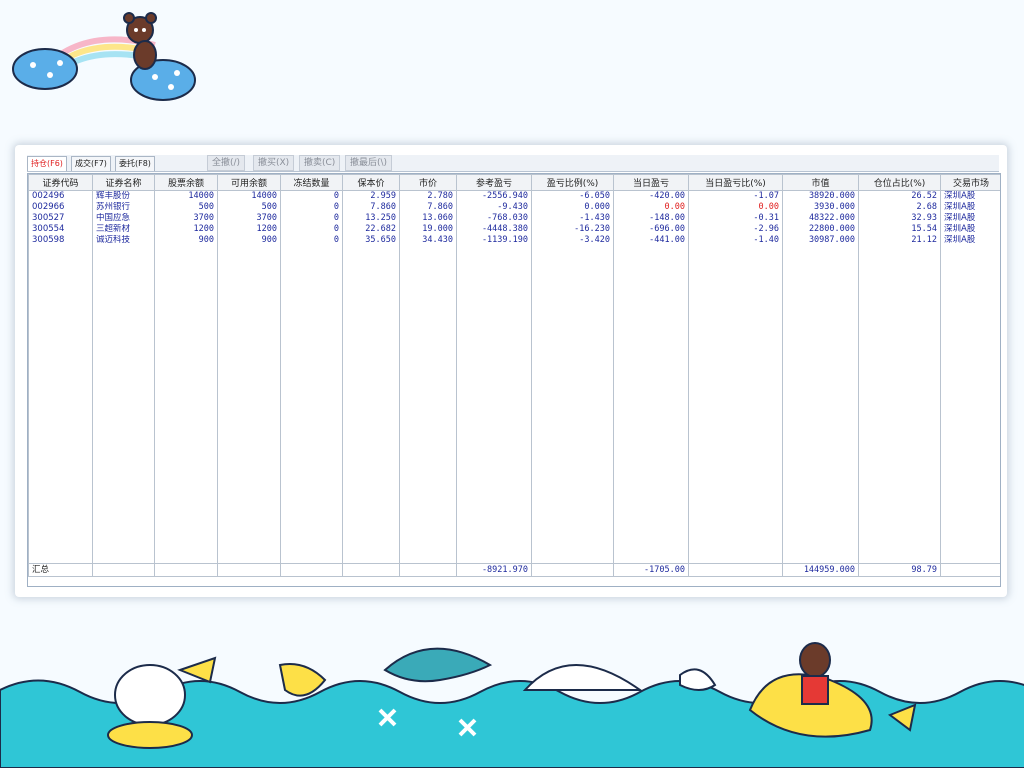 This screenshot has width=1024, height=768. I want to click on cell: 苏州银行, so click(123, 207).